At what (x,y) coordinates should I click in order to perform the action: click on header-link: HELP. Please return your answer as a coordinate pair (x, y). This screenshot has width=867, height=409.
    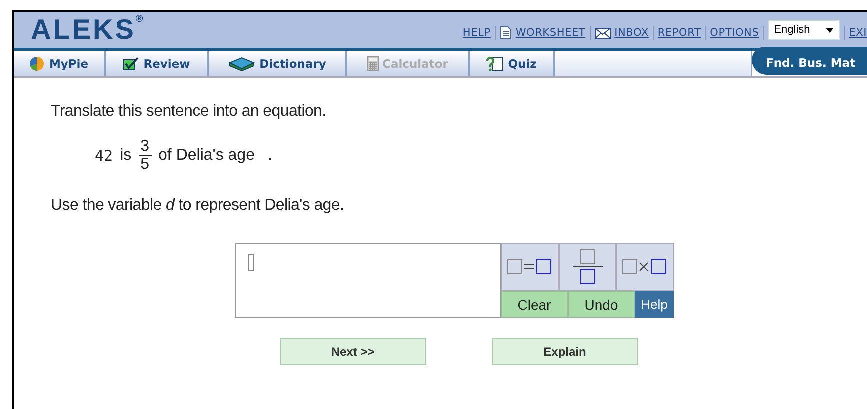
    Looking at the image, I should click on (476, 33).